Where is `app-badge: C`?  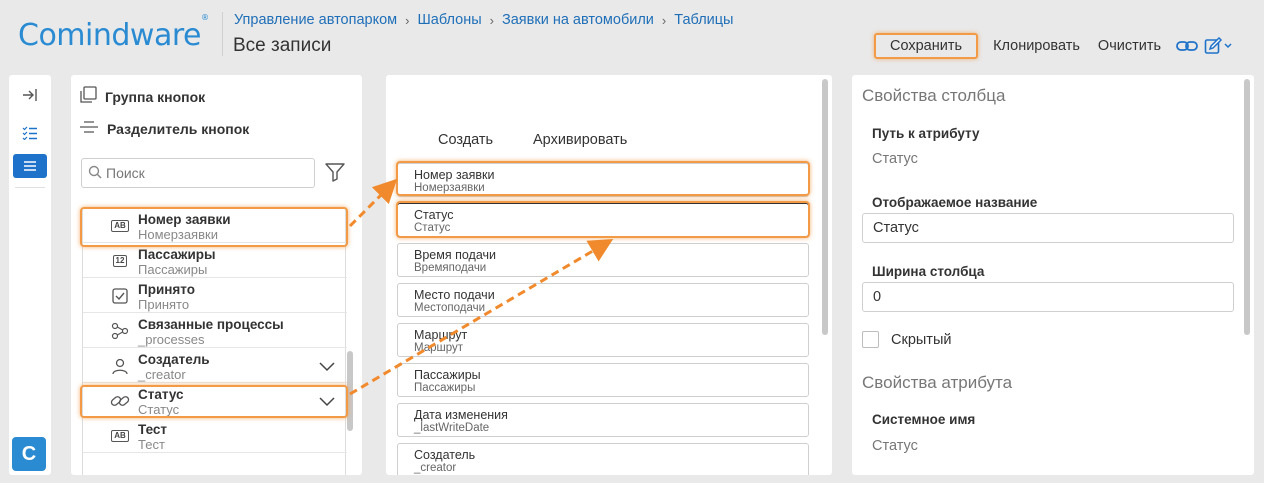
app-badge: C is located at coordinates (29, 454).